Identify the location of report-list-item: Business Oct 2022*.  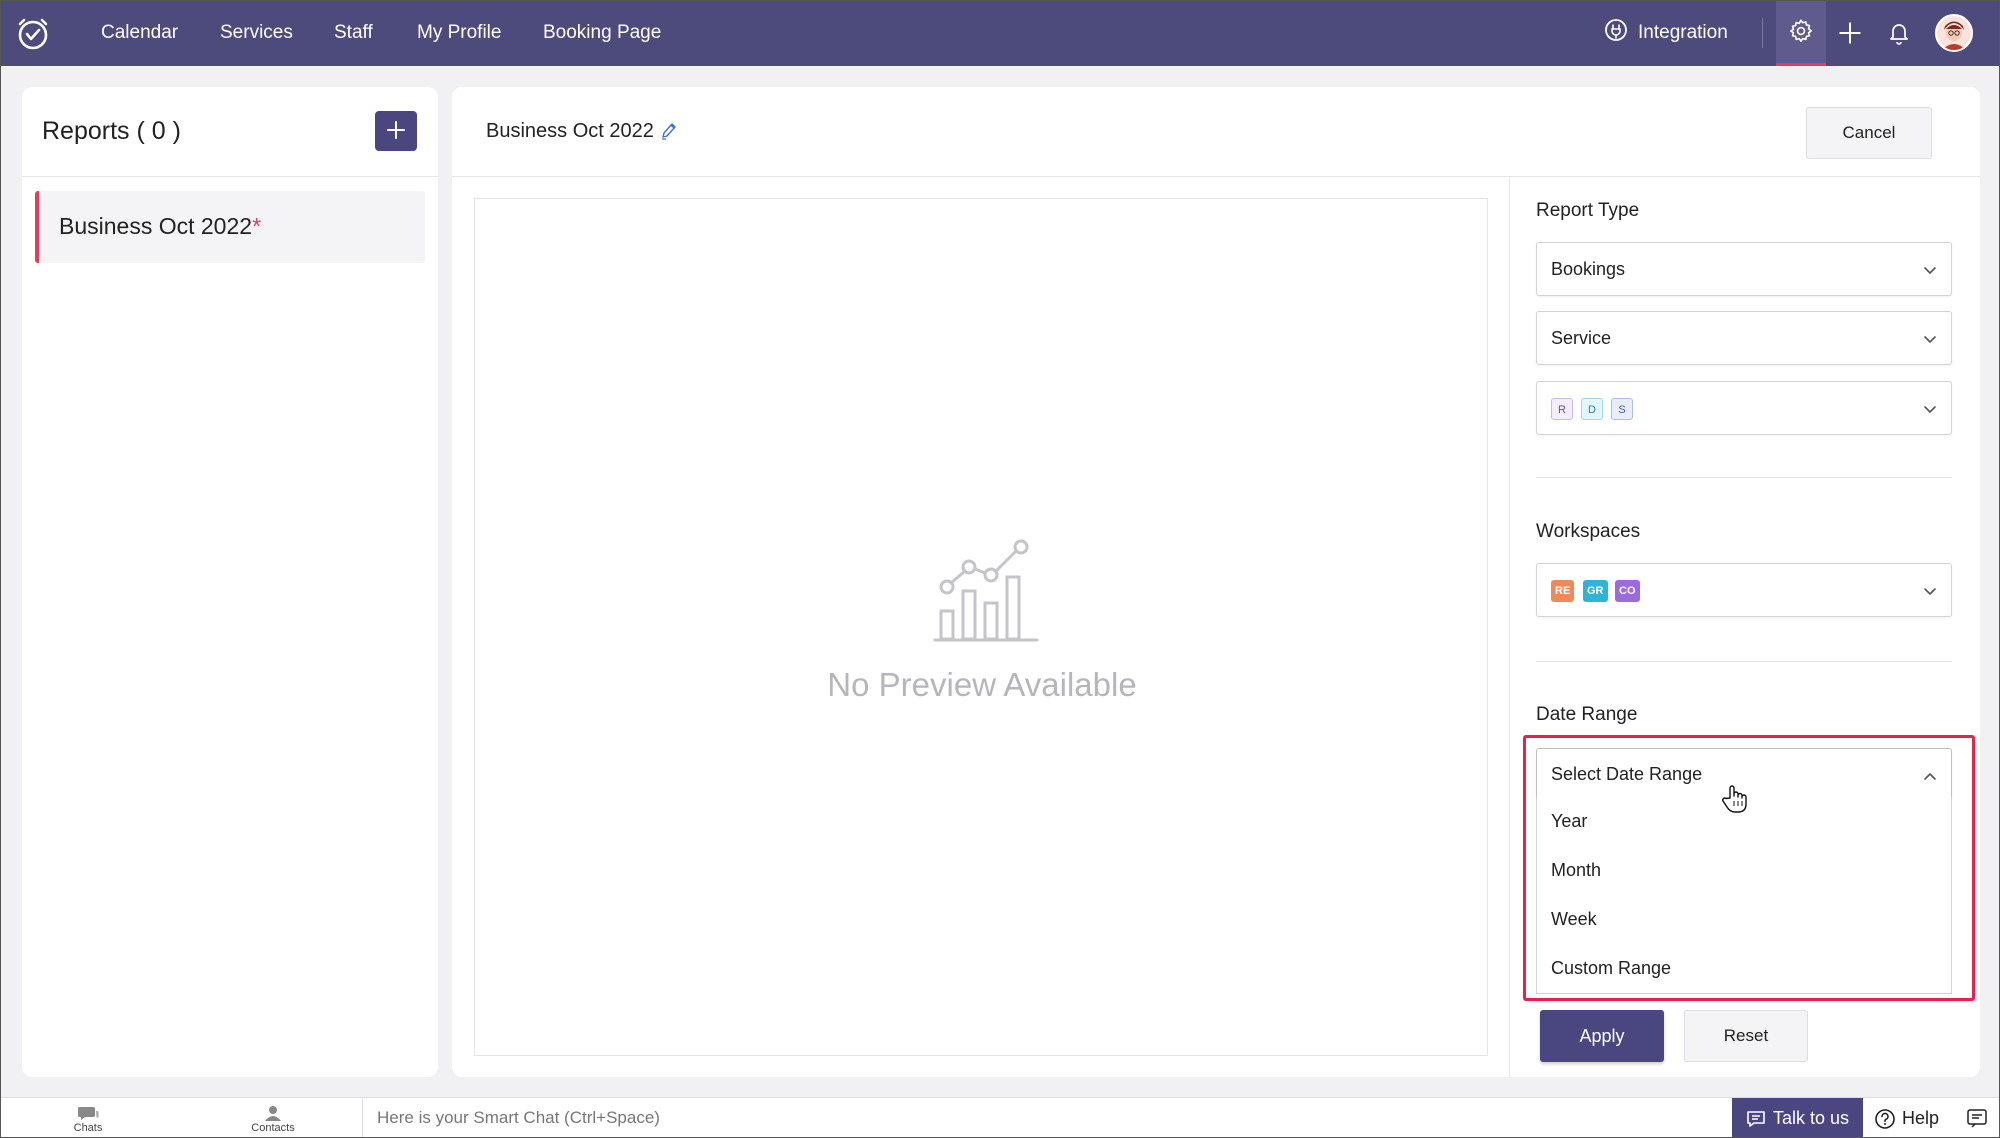
(230, 227).